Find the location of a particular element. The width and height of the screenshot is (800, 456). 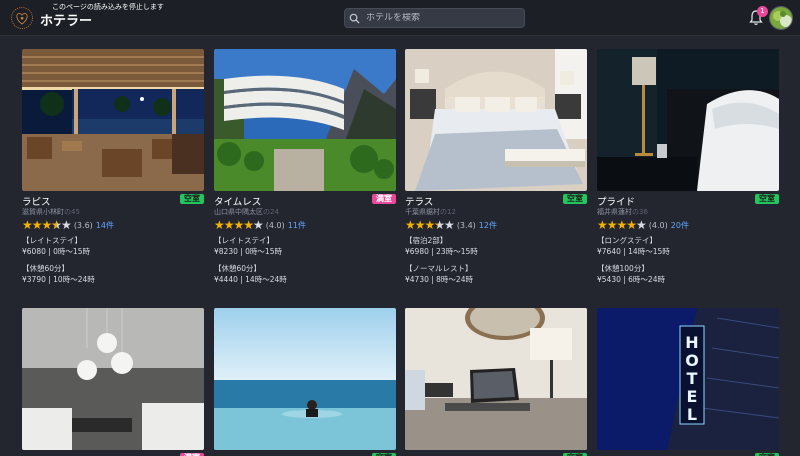

hotel-sign-letter: O is located at coordinates (692, 360).